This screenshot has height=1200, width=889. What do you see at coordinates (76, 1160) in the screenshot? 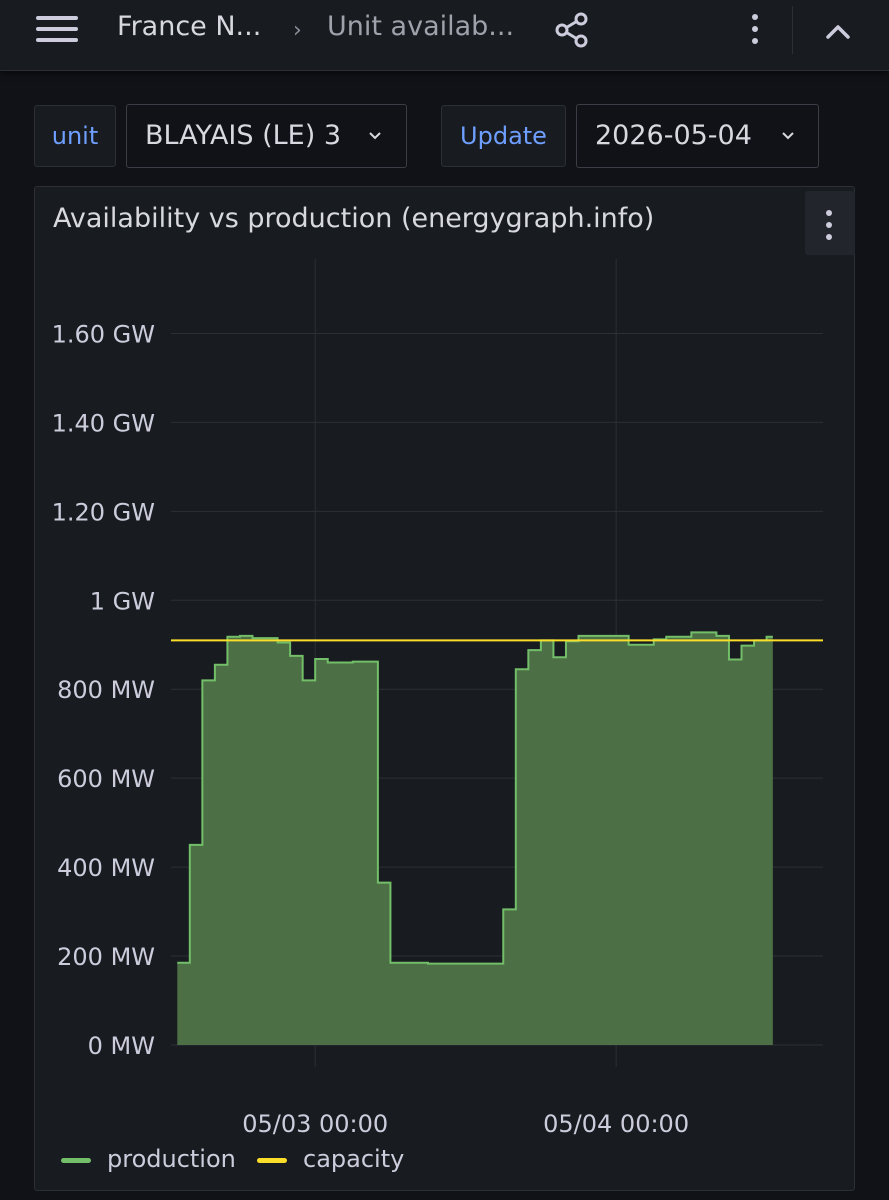
I see `legend-swatch-production` at bounding box center [76, 1160].